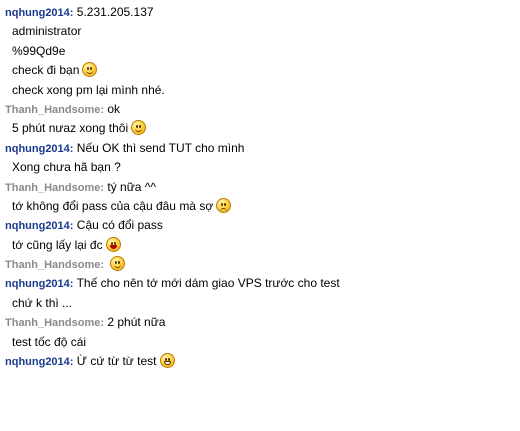 The image size is (520, 431). I want to click on chat-message: nqhung2014: 5.231.205.137, so click(260, 12).